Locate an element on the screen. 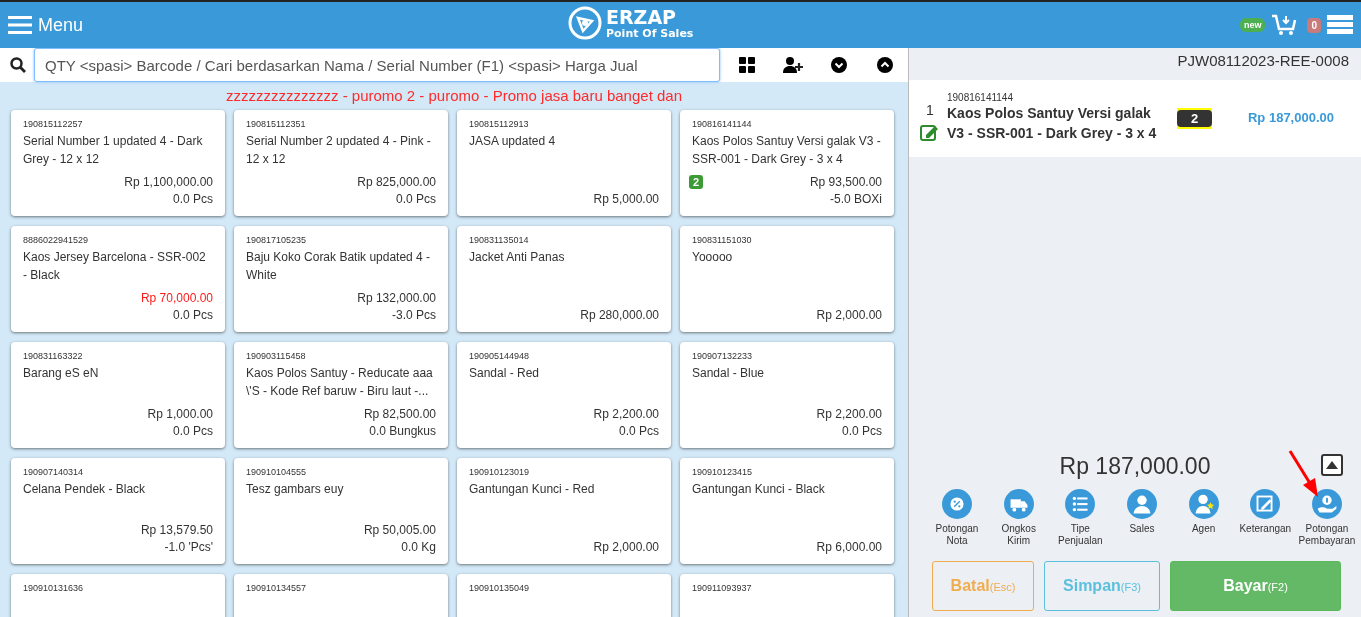 The width and height of the screenshot is (1361, 617). product-stock: 0.0 Kg is located at coordinates (418, 547).